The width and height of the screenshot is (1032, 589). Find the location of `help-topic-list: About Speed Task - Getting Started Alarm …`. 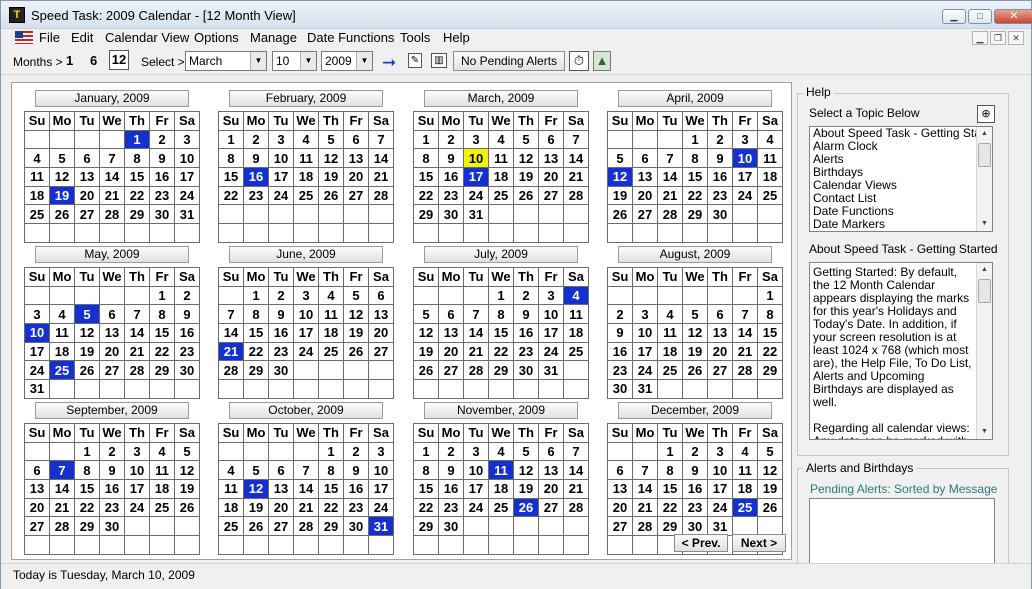

help-topic-list: About Speed Task - Getting Started Alarm … is located at coordinates (901, 179).